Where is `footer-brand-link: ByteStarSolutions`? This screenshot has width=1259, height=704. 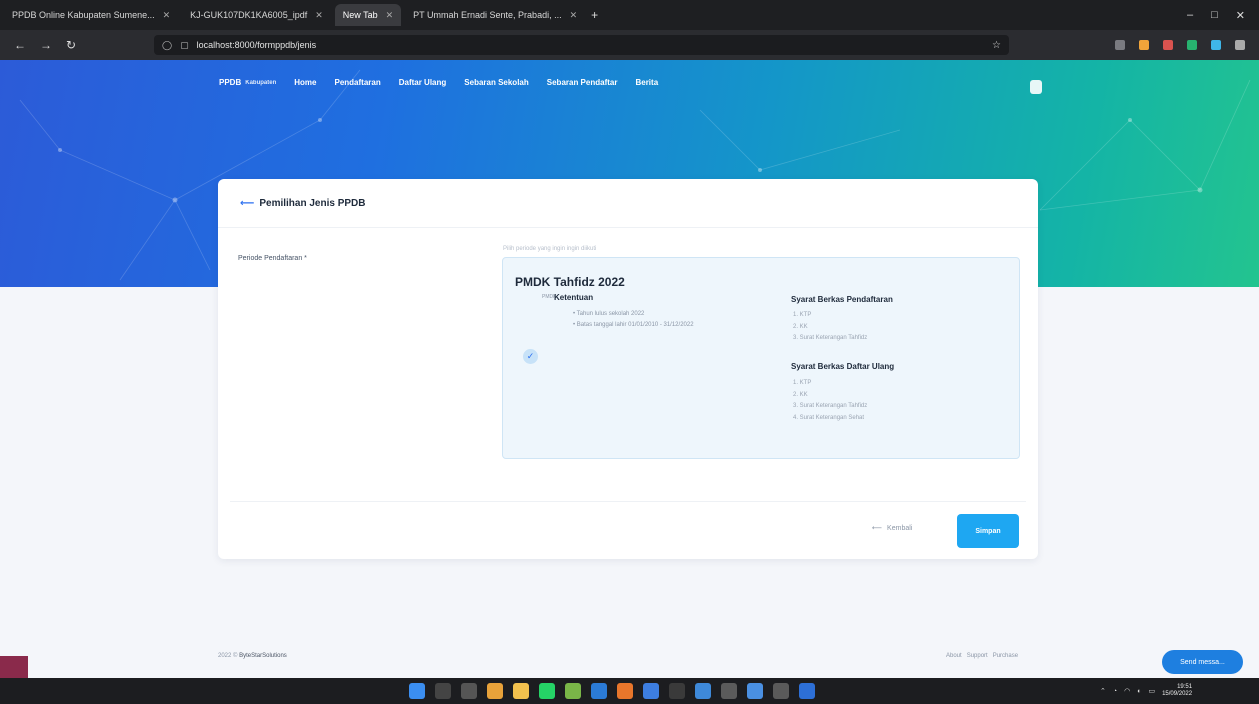
footer-brand-link: ByteStarSolutions is located at coordinates (263, 656).